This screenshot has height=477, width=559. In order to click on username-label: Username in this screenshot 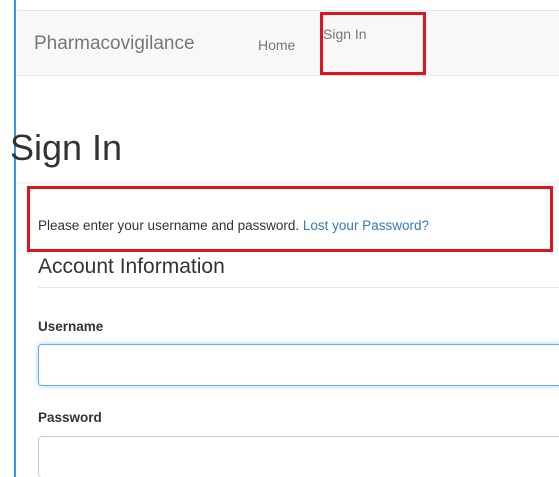, I will do `click(71, 326)`.